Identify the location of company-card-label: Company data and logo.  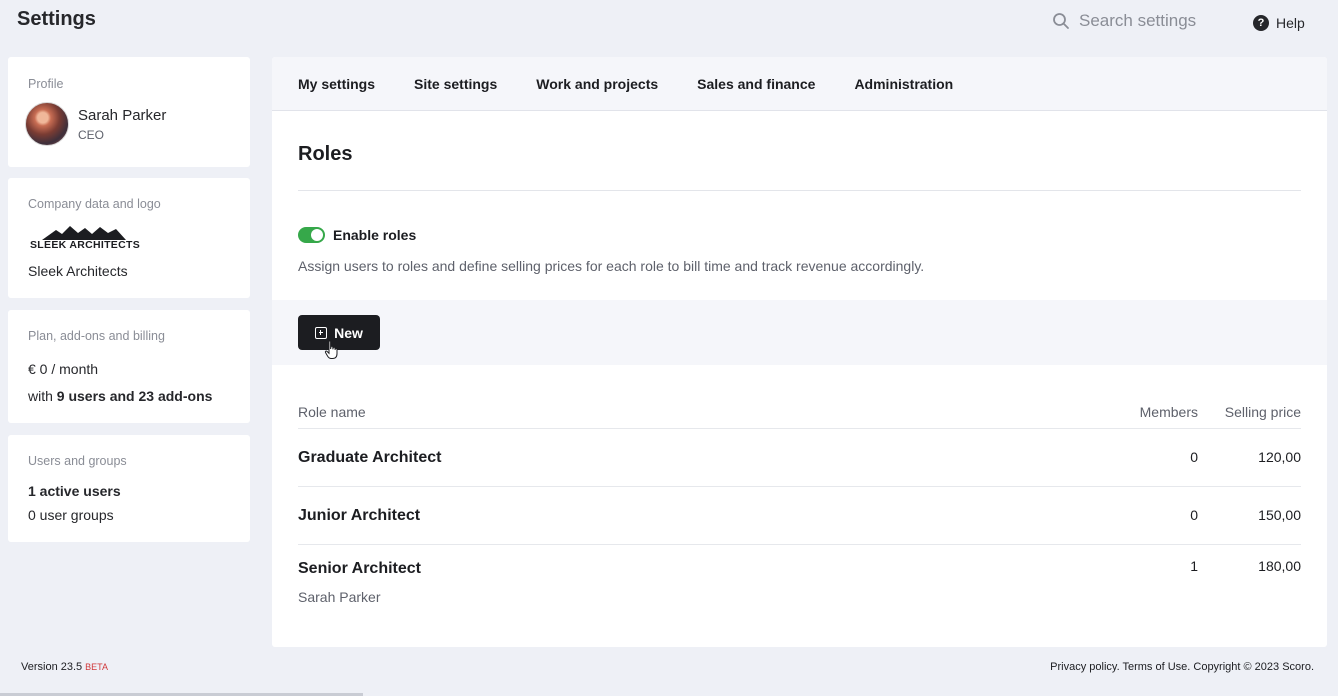
(94, 204).